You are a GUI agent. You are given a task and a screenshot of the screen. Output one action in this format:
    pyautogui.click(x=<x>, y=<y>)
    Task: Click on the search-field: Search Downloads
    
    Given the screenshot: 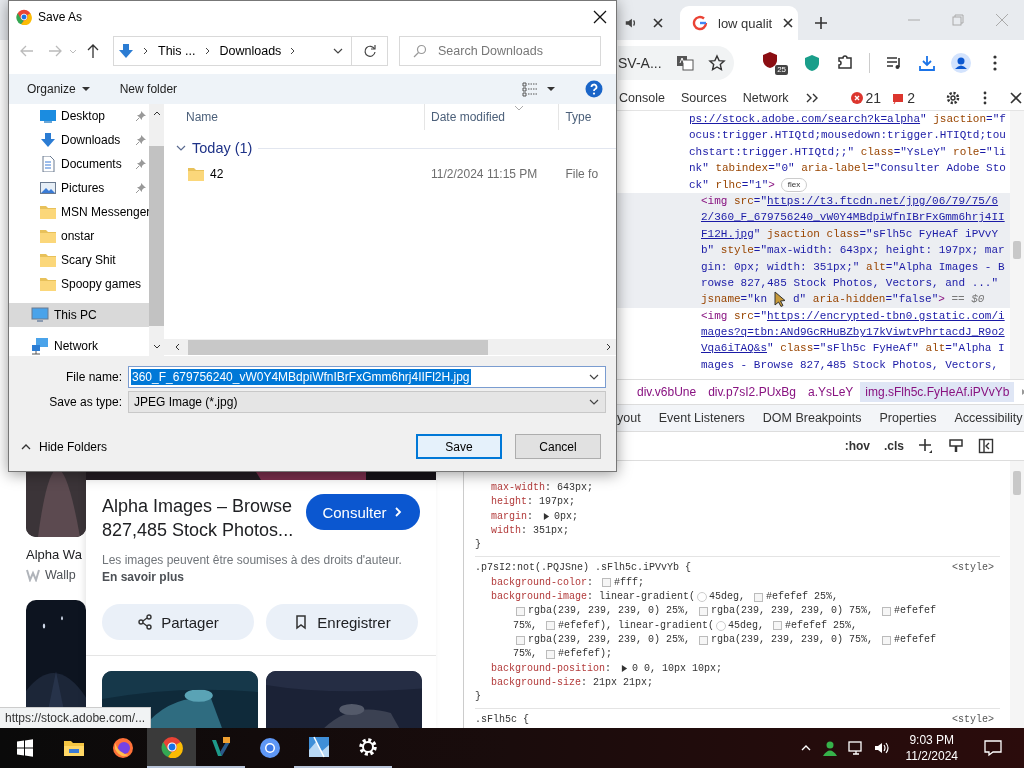 What is the action you would take?
    pyautogui.click(x=500, y=51)
    